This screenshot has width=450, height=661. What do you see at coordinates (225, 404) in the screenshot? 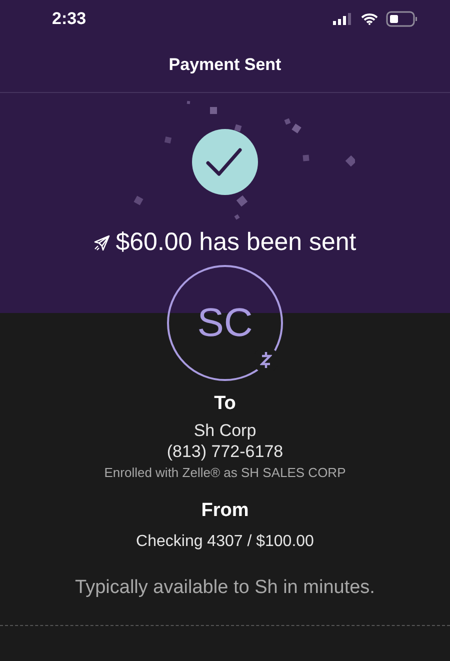
I see `to-label: To` at bounding box center [225, 404].